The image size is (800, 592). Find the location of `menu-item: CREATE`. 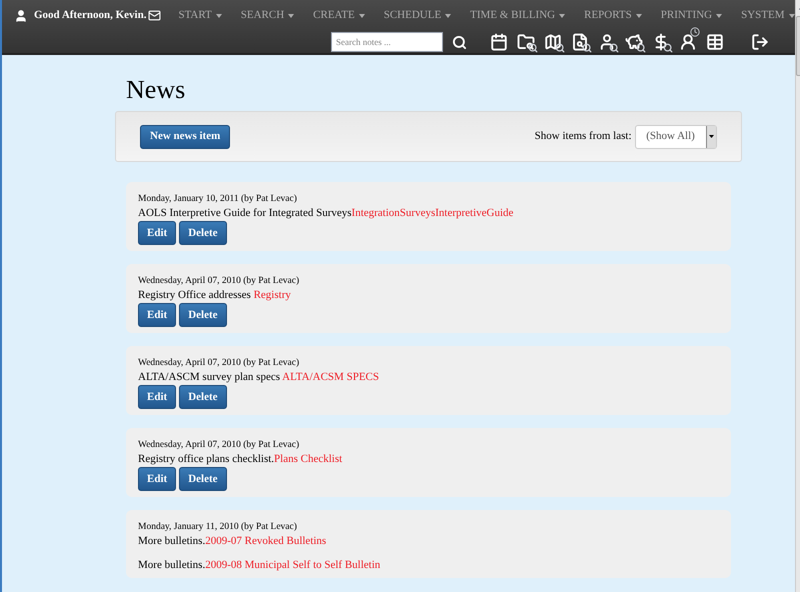

menu-item: CREATE is located at coordinates (339, 15).